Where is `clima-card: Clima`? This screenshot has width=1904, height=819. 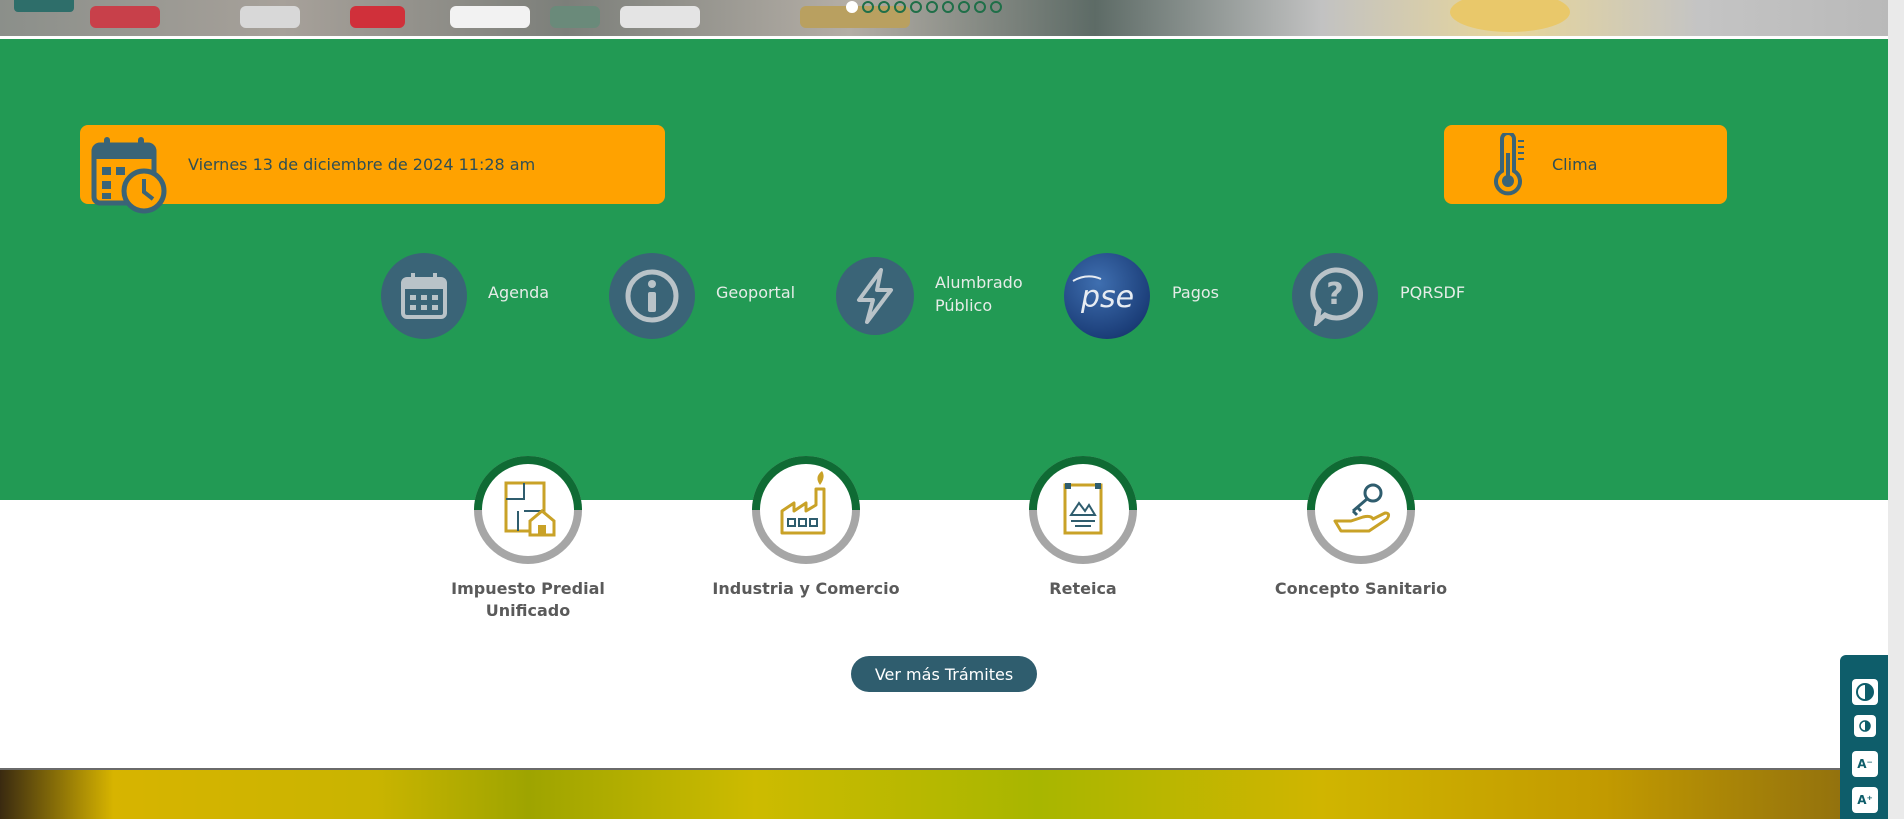 clima-card: Clima is located at coordinates (1585, 164).